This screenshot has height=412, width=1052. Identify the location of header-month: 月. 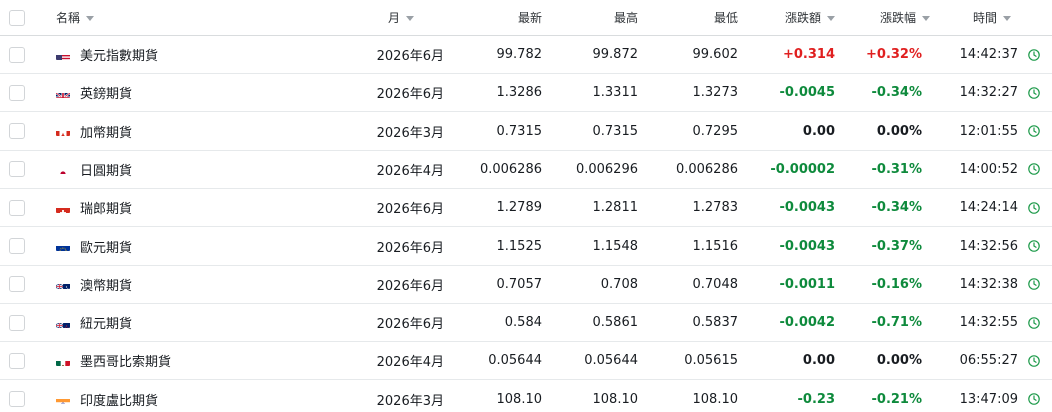
(401, 17).